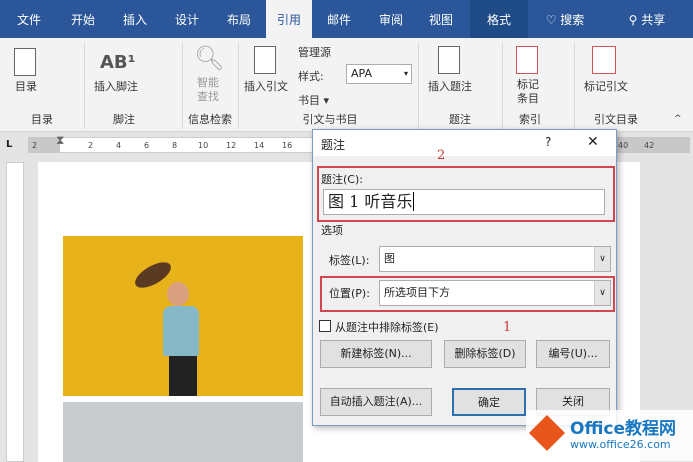 Image resolution: width=693 pixels, height=462 pixels. I want to click on tab-home: 开始, so click(83, 19).